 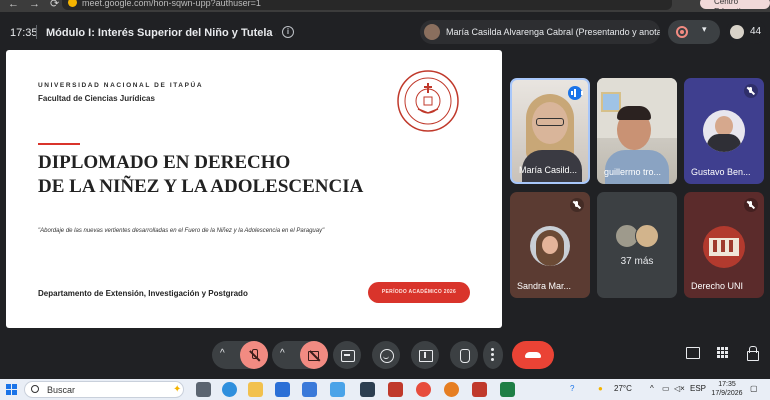 I want to click on camera-toggle-button, so click(x=314, y=355).